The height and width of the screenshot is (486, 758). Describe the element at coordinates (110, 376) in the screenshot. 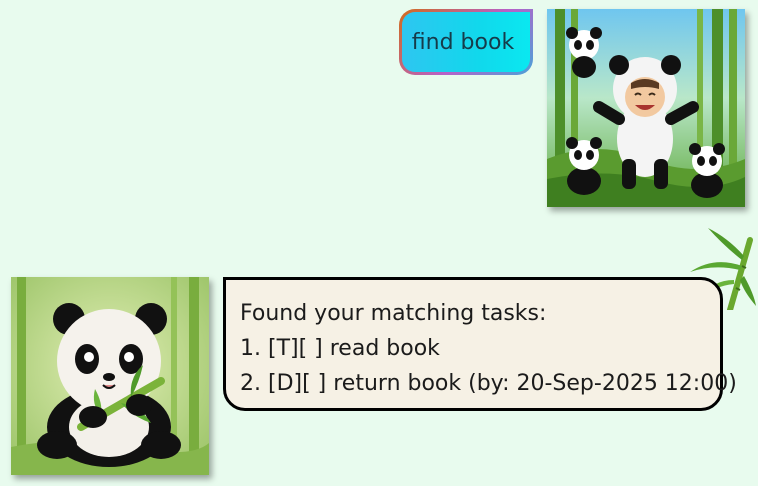

I see `bot-avatar` at that location.